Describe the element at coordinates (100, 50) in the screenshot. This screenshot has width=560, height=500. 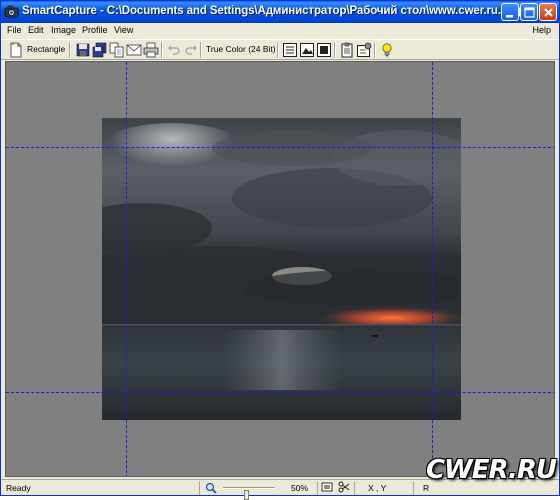
I see `save-all-icon` at that location.